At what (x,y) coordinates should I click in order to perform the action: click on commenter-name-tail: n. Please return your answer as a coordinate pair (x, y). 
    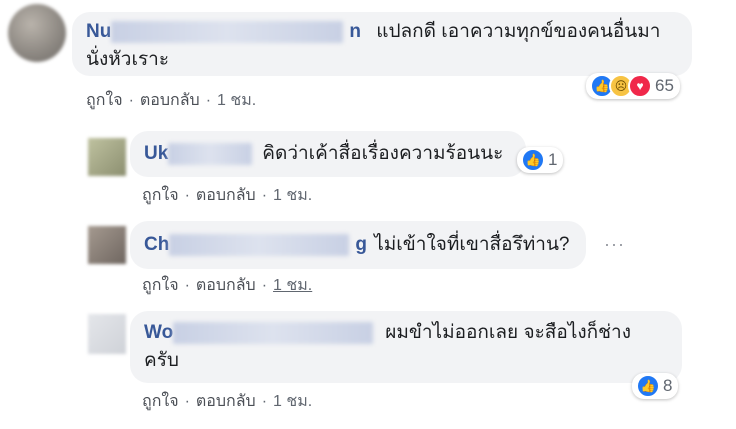
    Looking at the image, I should click on (355, 31).